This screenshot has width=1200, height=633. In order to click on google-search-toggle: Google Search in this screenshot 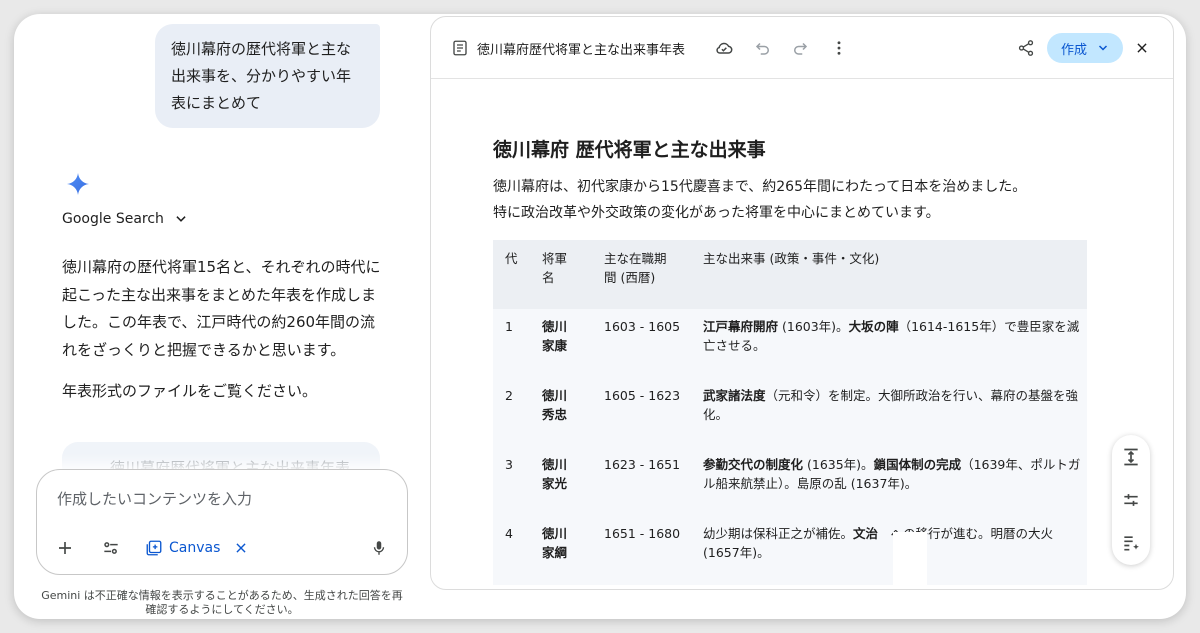, I will do `click(125, 219)`.